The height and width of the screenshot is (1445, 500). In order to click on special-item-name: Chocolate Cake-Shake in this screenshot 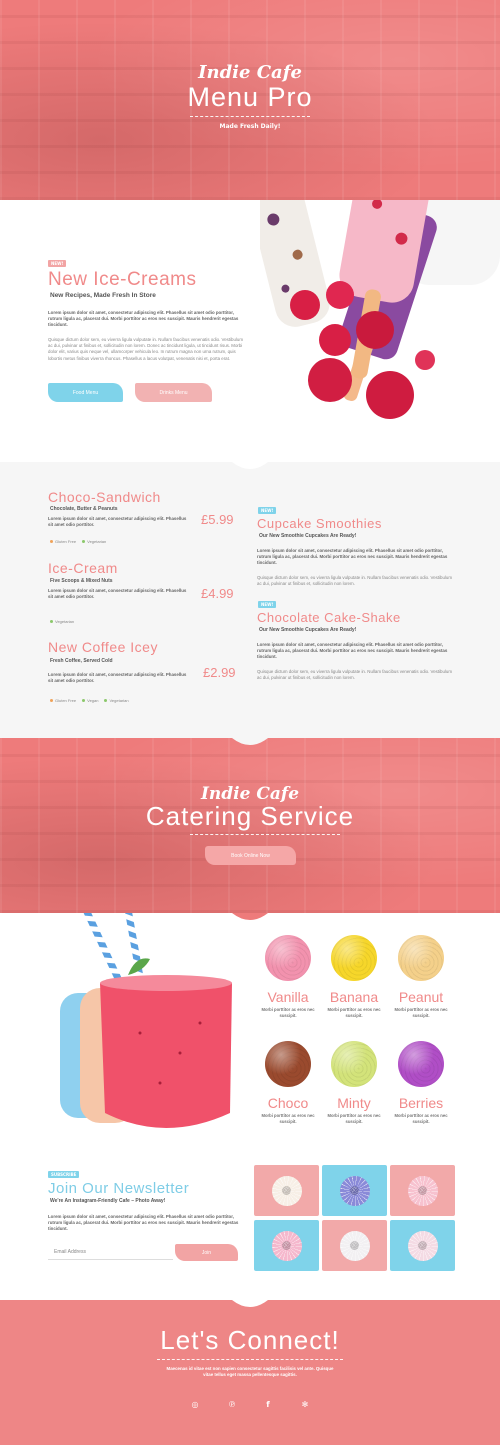, I will do `click(329, 617)`.